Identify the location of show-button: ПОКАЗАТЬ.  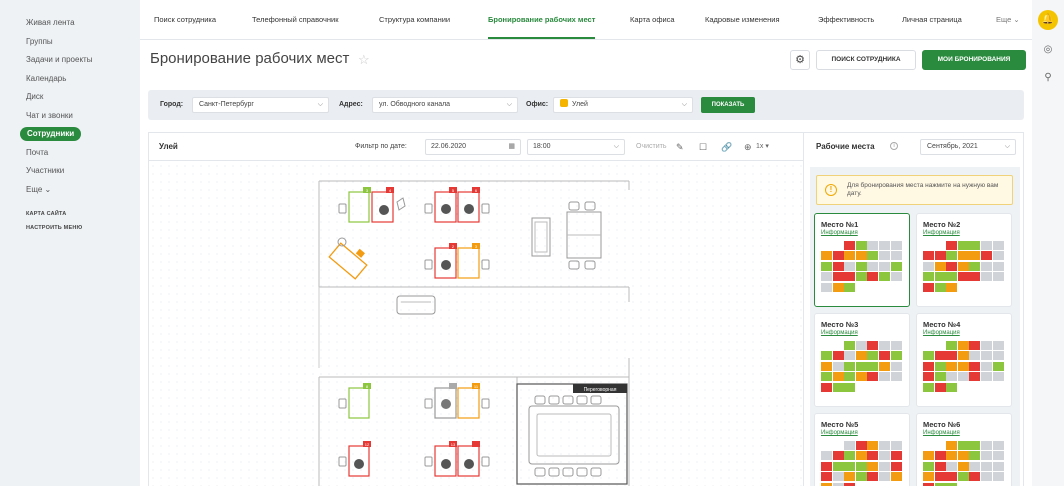
(728, 105).